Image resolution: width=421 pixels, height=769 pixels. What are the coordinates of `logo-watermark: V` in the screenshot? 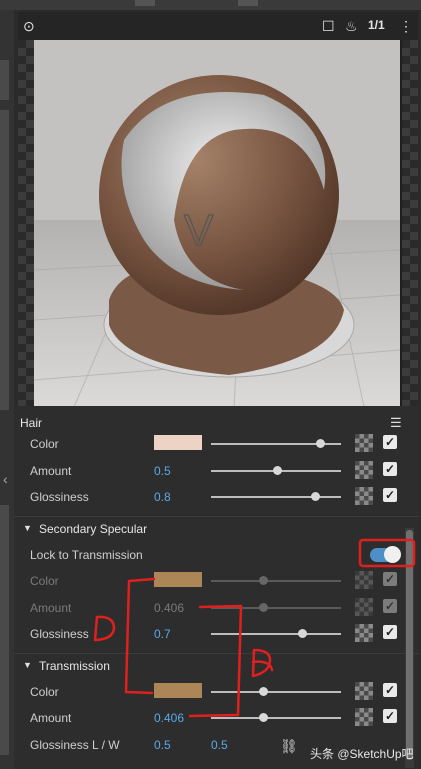 It's located at (199, 230).